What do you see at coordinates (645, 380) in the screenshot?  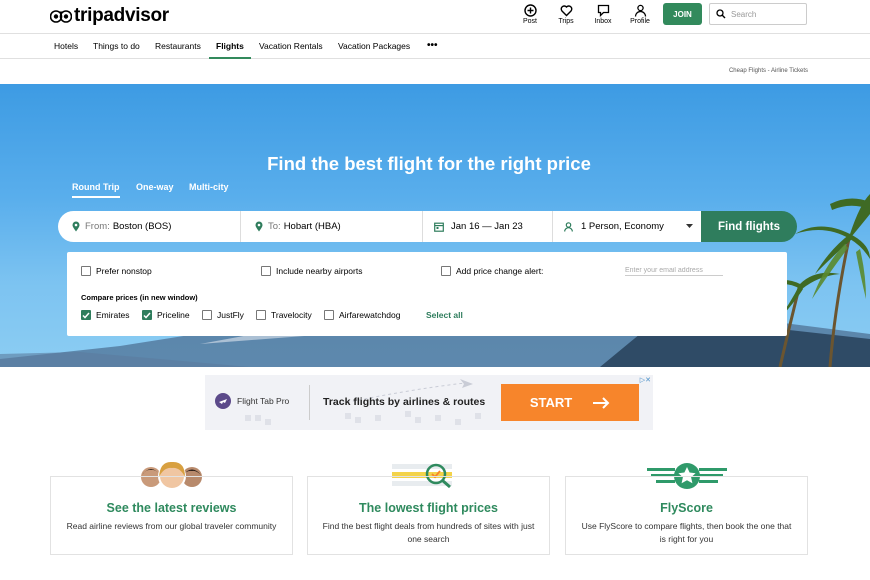 I see `ad-close-icon: ▷✕` at bounding box center [645, 380].